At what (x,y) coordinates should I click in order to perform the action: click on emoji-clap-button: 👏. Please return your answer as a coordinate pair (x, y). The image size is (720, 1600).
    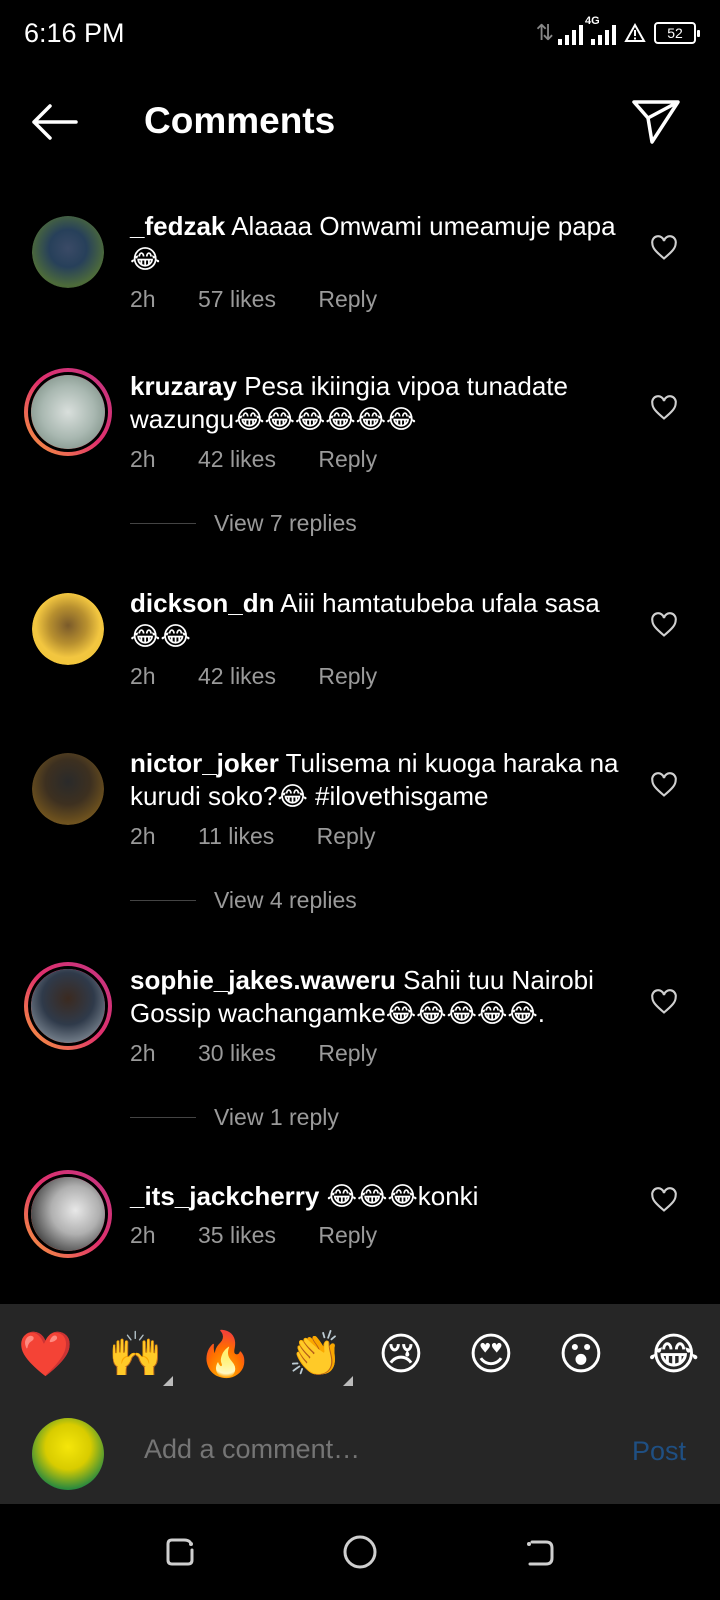
    Looking at the image, I should click on (320, 1358).